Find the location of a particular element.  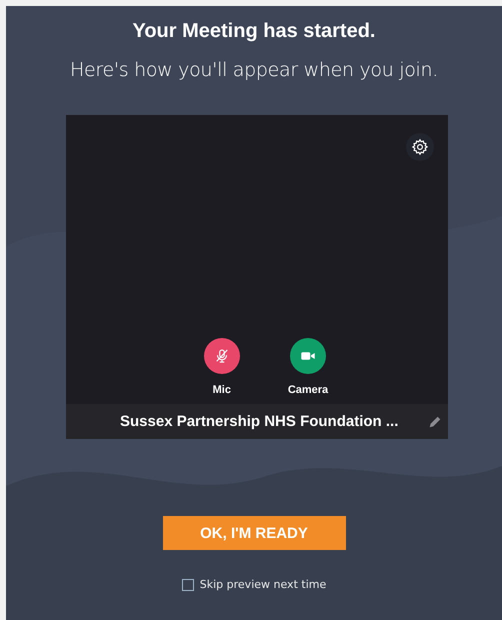

mic-button is located at coordinates (222, 356).